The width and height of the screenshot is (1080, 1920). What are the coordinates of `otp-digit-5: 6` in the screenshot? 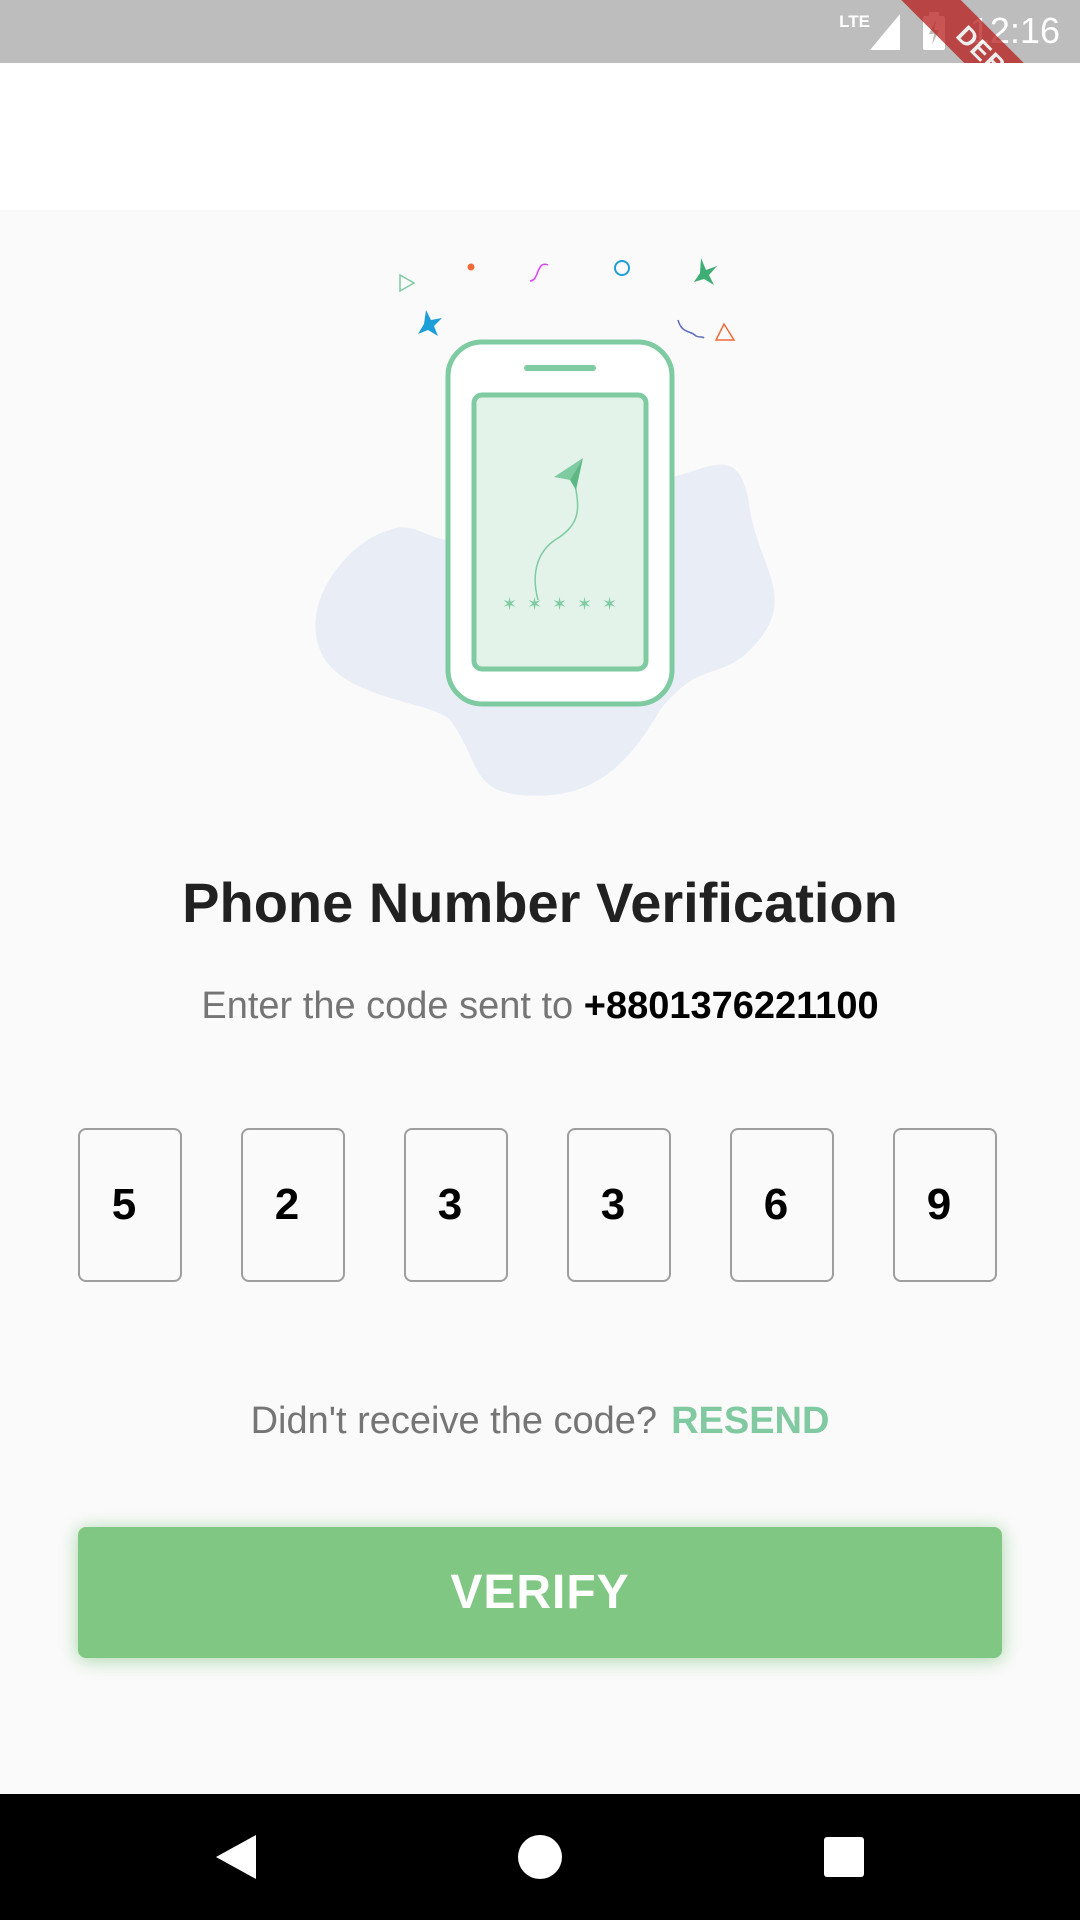 It's located at (782, 1205).